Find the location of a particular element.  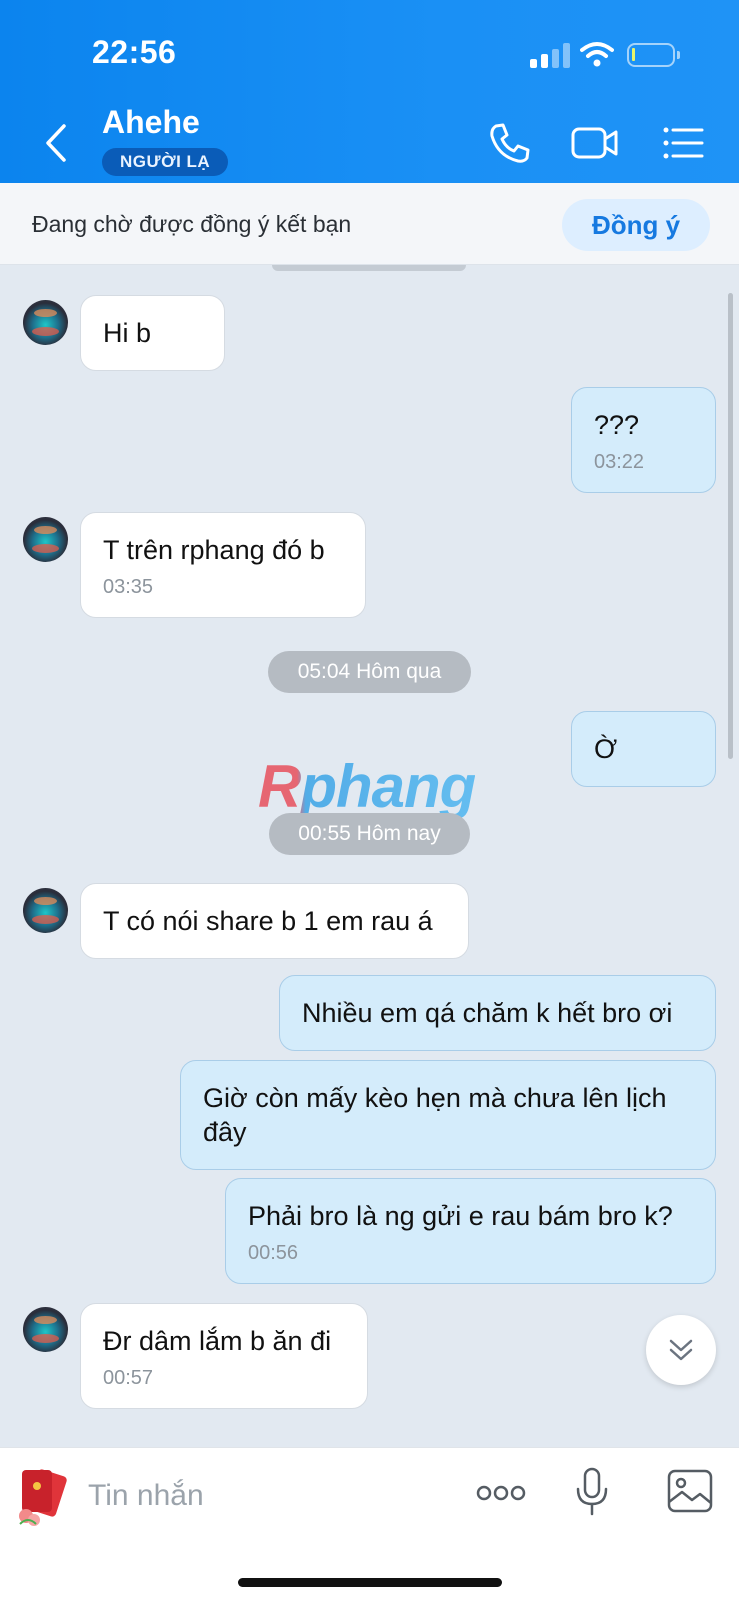

video-call-icon is located at coordinates (595, 143).